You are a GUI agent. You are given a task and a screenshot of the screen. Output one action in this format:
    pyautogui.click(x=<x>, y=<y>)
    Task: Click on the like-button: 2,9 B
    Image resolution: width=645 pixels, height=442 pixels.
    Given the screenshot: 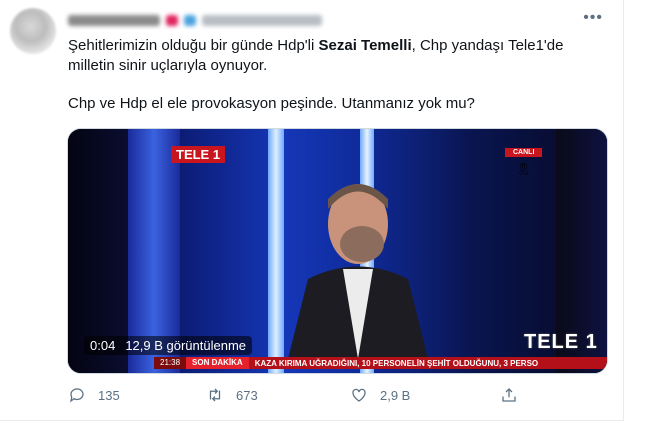 What is the action you would take?
    pyautogui.click(x=380, y=395)
    